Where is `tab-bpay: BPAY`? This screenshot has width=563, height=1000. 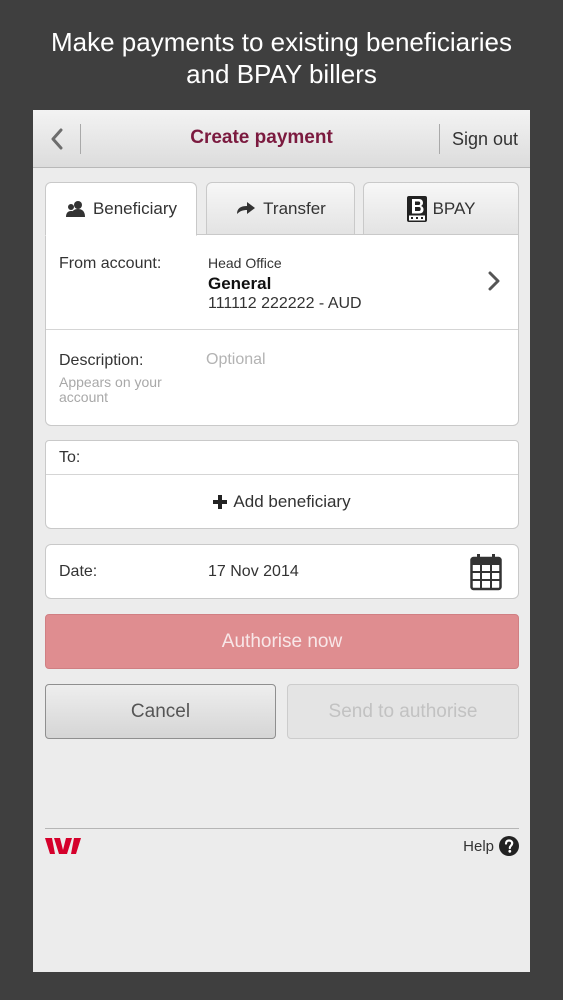
tab-bpay: BPAY is located at coordinates (441, 208).